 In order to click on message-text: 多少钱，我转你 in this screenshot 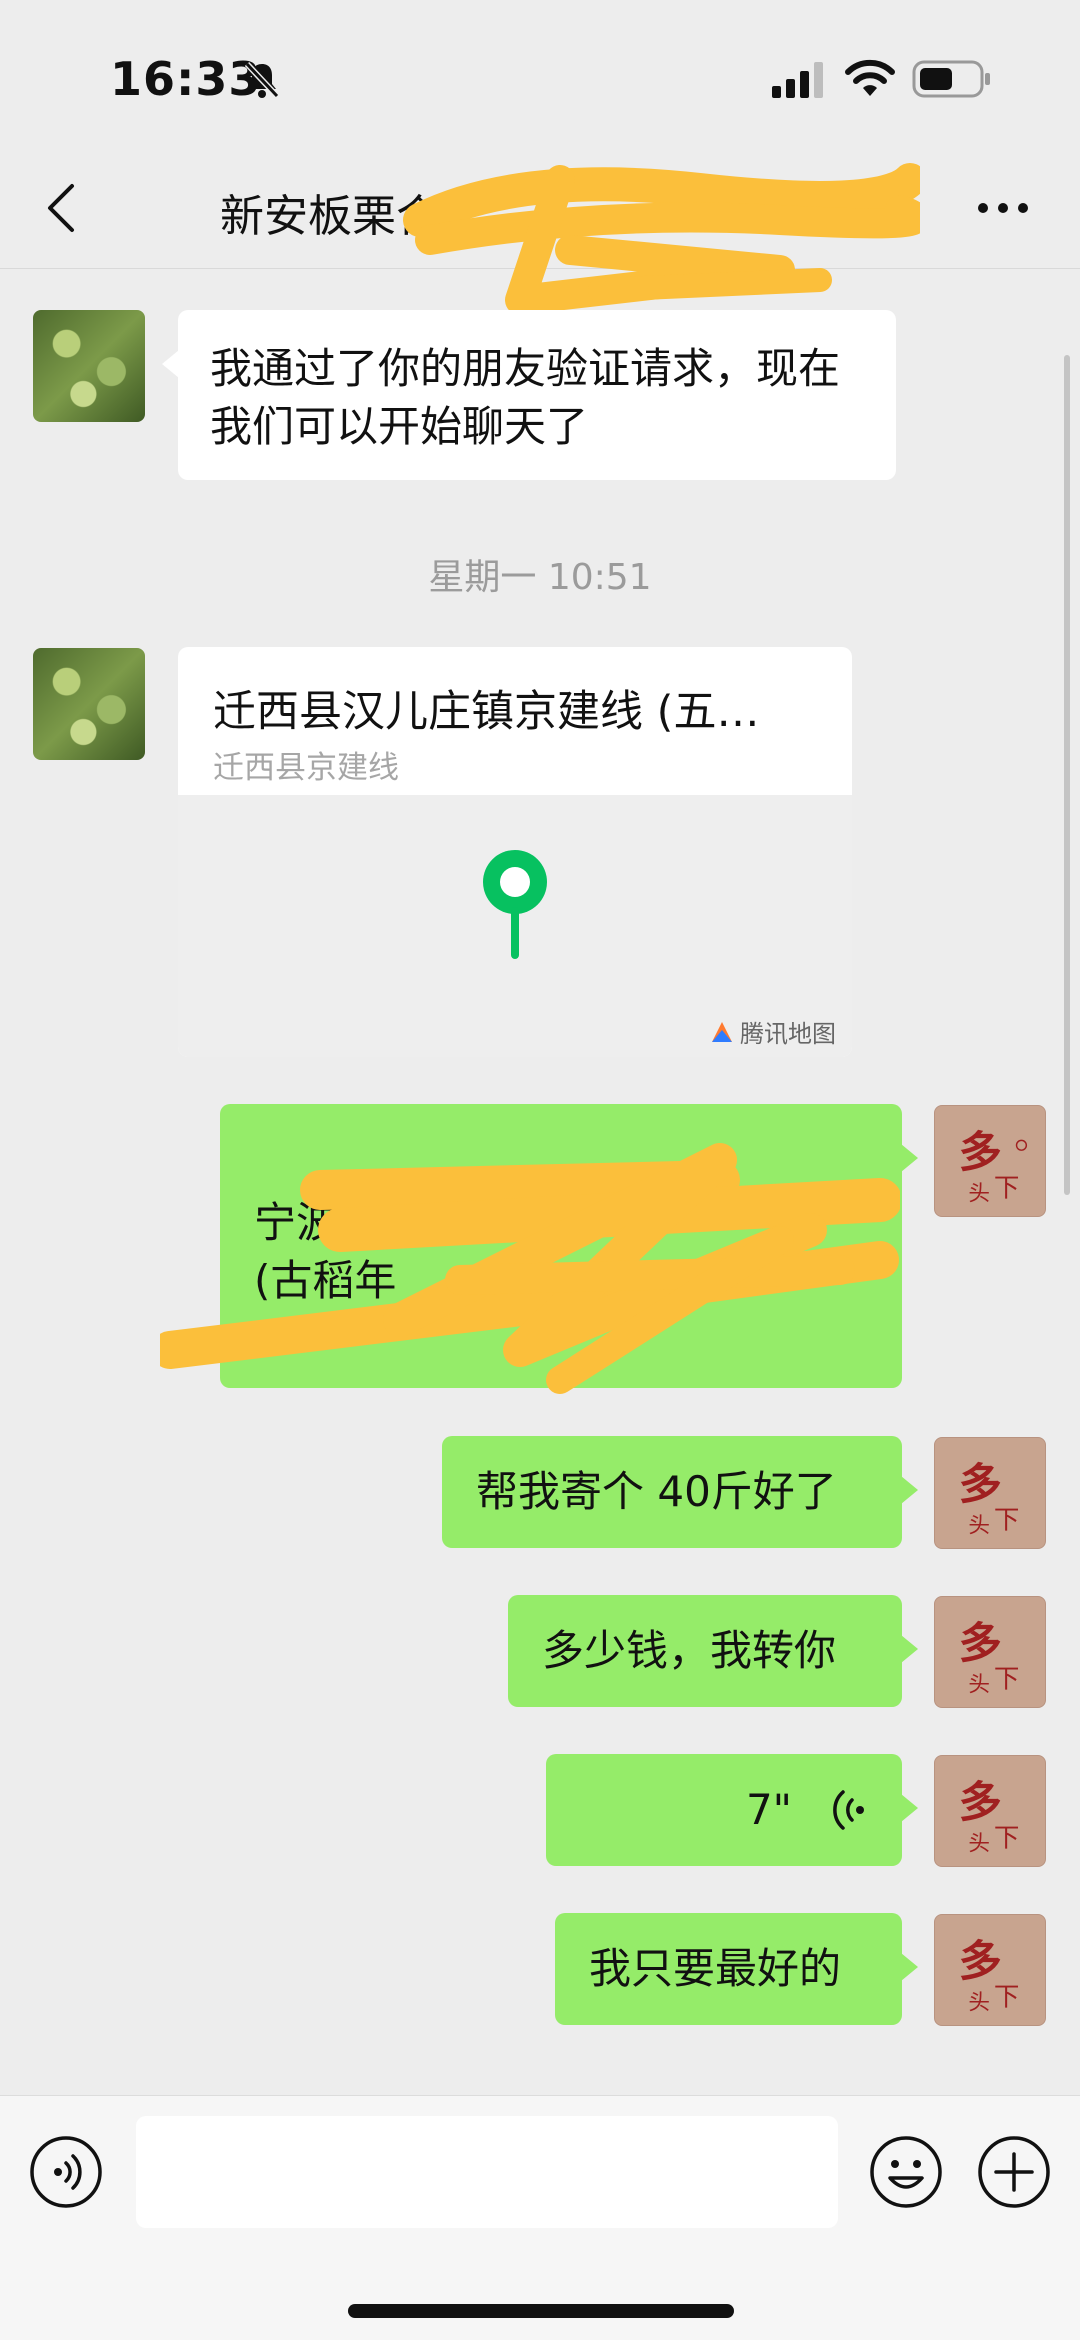, I will do `click(689, 1650)`.